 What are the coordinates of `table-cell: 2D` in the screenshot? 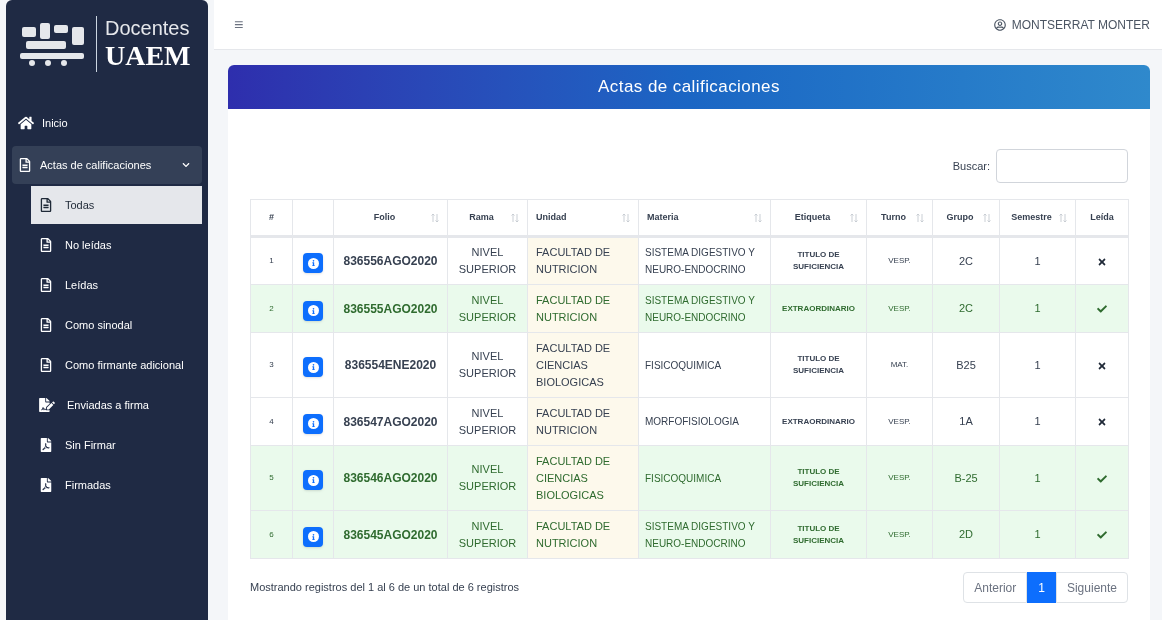 It's located at (966, 534).